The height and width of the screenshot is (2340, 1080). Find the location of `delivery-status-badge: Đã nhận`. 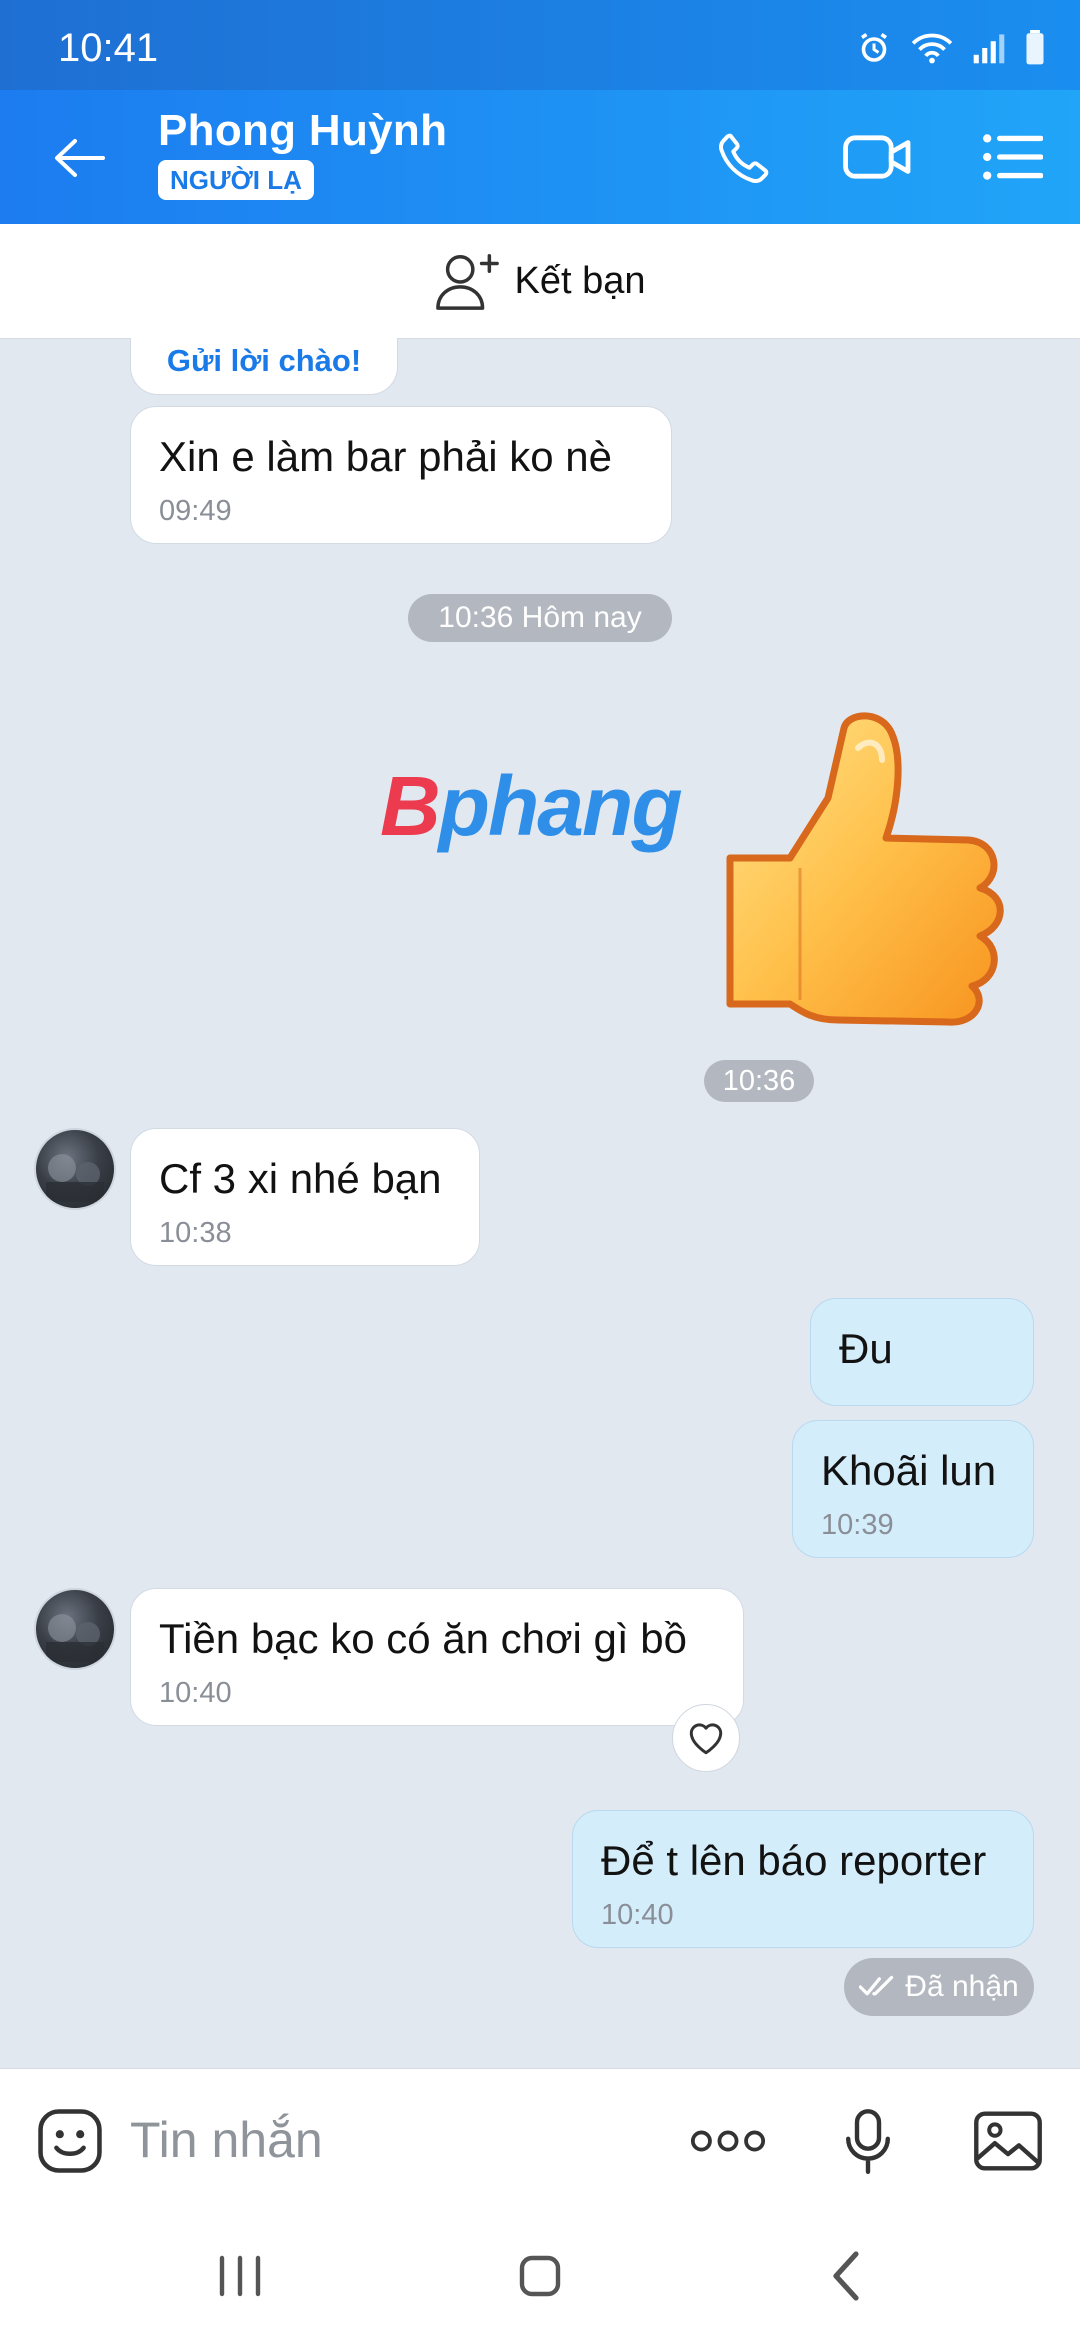

delivery-status-badge: Đã nhận is located at coordinates (939, 1987).